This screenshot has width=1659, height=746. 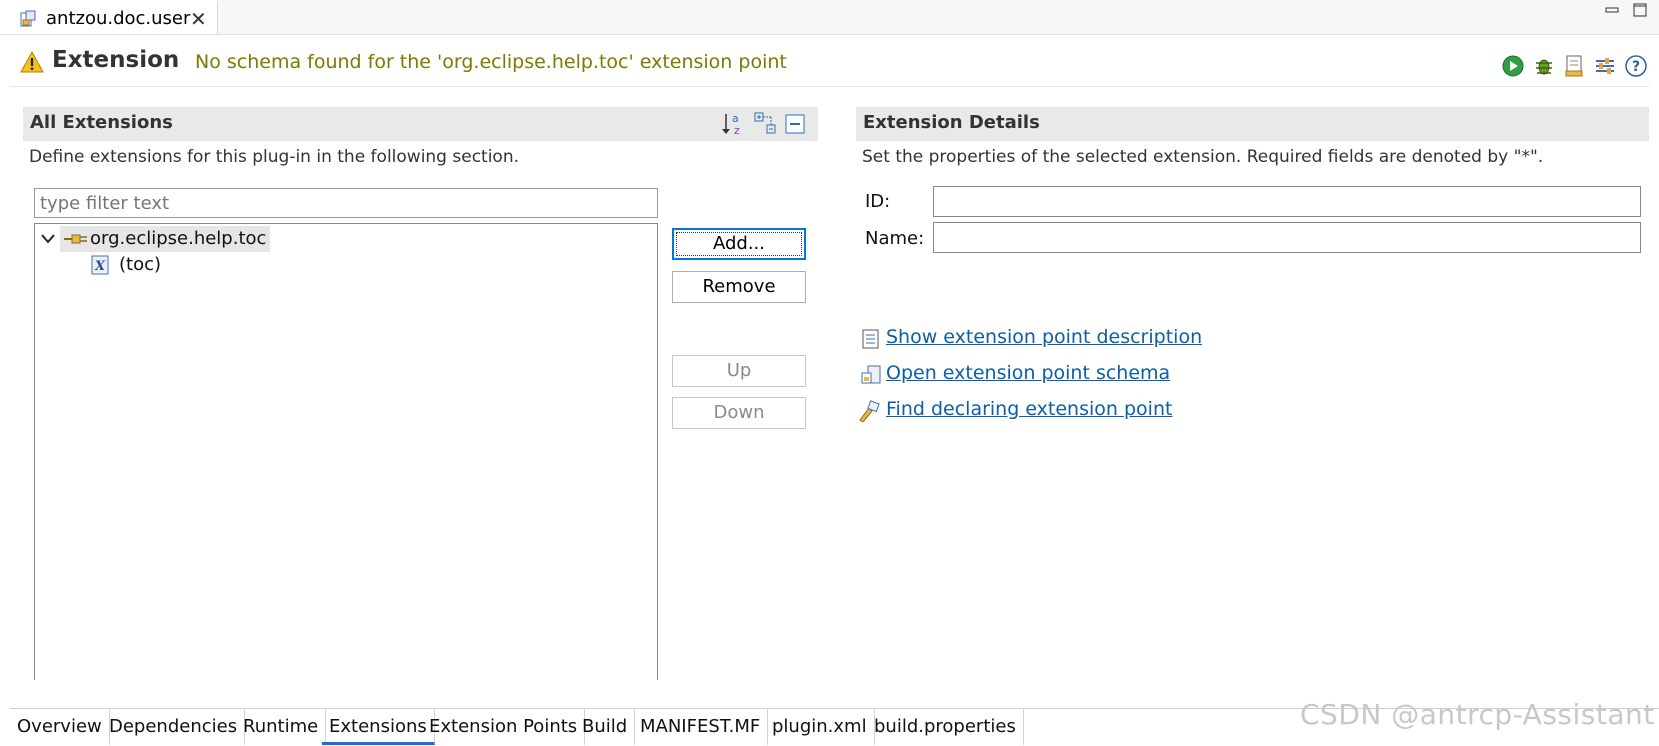 What do you see at coordinates (174, 727) in the screenshot?
I see `tab-dependencies: Dependencies` at bounding box center [174, 727].